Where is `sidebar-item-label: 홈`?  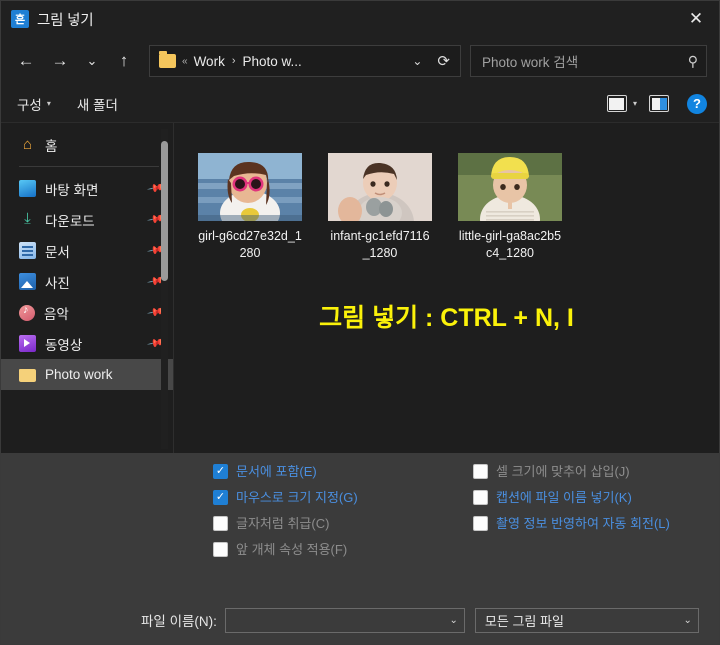 sidebar-item-label: 홈 is located at coordinates (51, 146).